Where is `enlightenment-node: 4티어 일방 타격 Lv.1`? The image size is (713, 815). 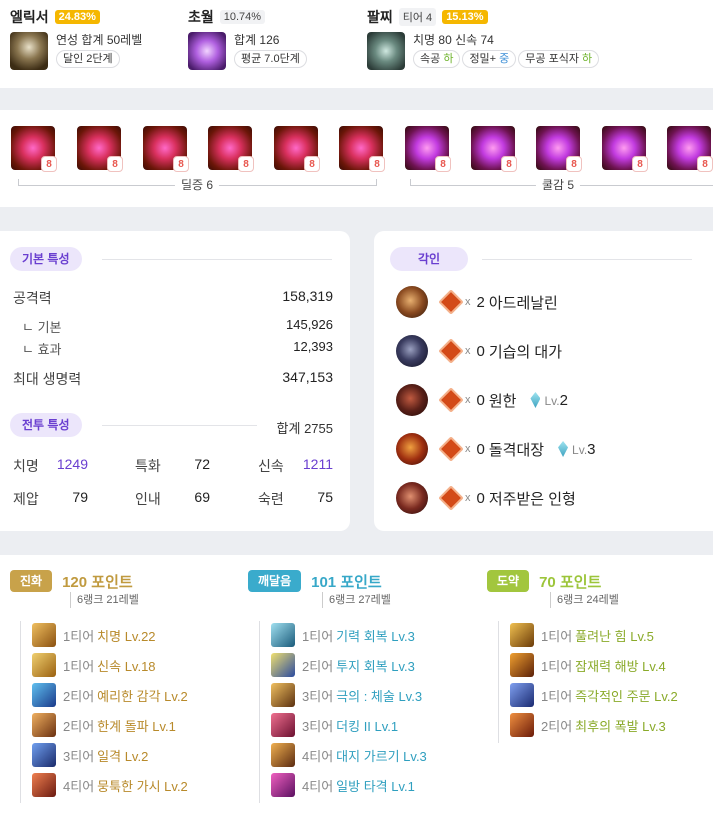
enlightenment-node: 4티어 일방 타격 Lv.1 is located at coordinates (343, 785).